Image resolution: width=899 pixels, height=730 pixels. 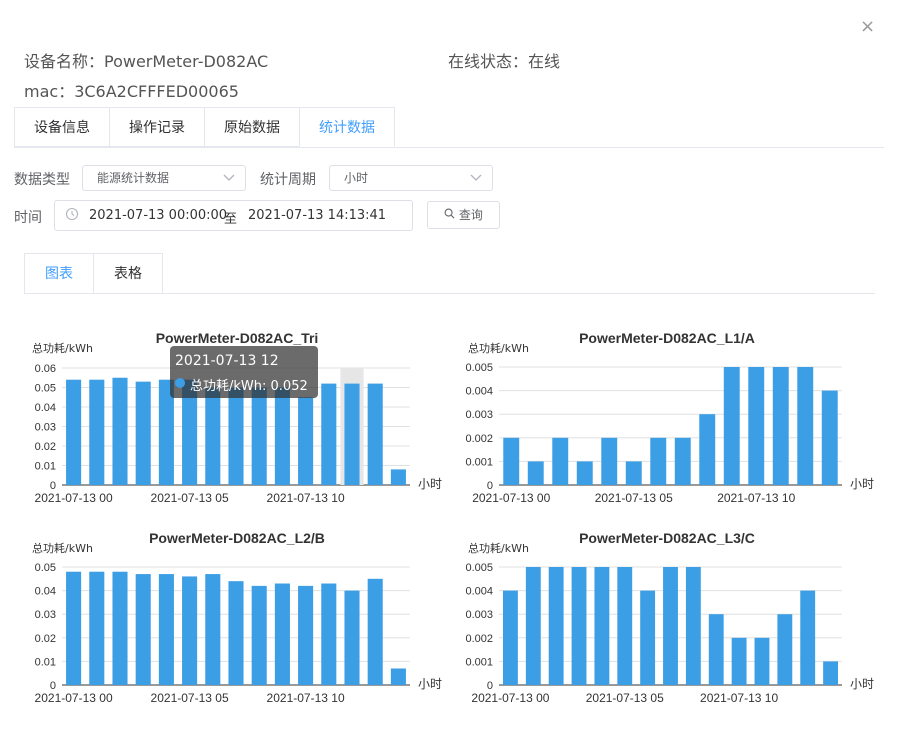 What do you see at coordinates (667, 338) in the screenshot?
I see `chart-title: PowerMeter-D082AC_L1/A` at bounding box center [667, 338].